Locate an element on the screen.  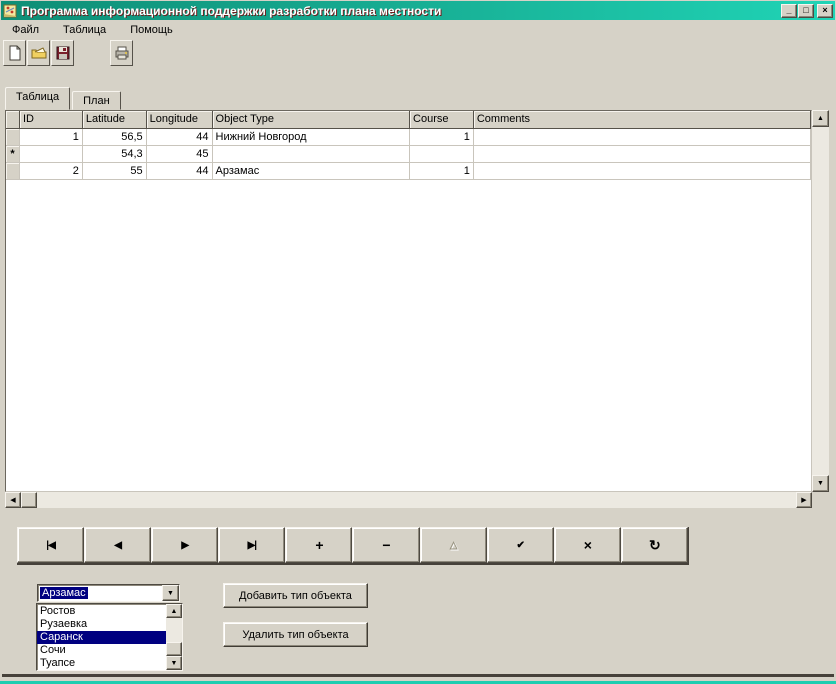
toolbar is located at coordinates (418, 53).